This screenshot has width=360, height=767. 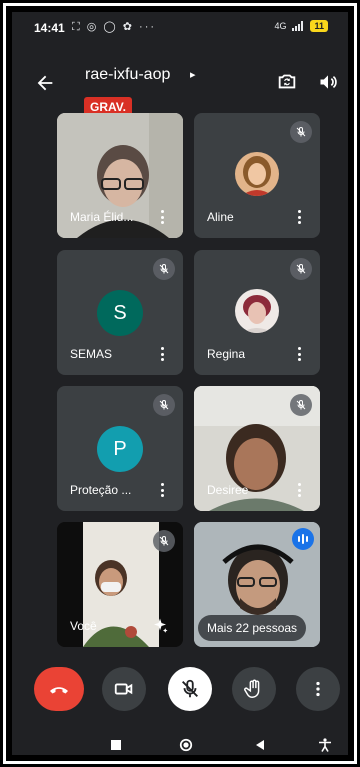 I want to click on participant-tile-desiree: Desiree, so click(x=257, y=448).